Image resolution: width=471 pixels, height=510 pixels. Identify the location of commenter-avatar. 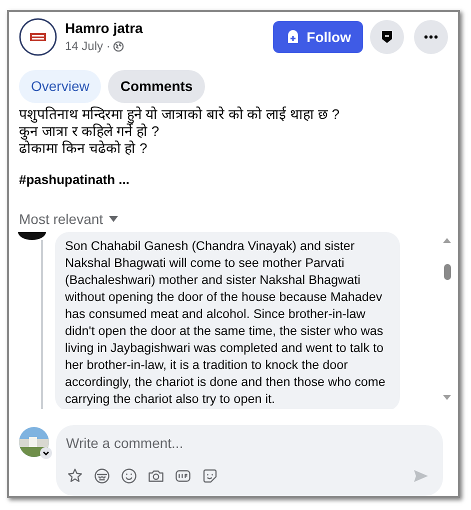
(32, 236).